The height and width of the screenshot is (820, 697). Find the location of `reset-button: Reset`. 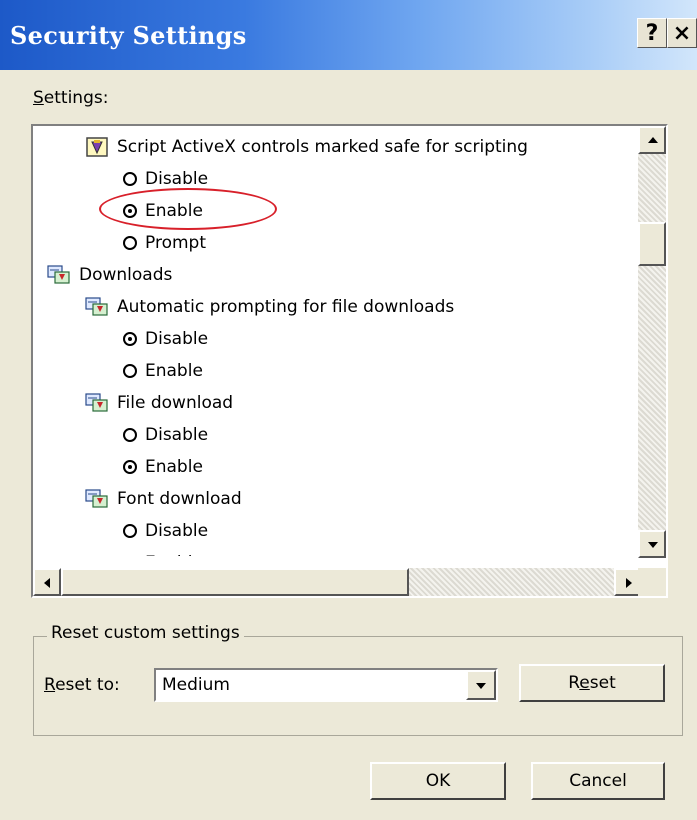

reset-button: Reset is located at coordinates (592, 683).